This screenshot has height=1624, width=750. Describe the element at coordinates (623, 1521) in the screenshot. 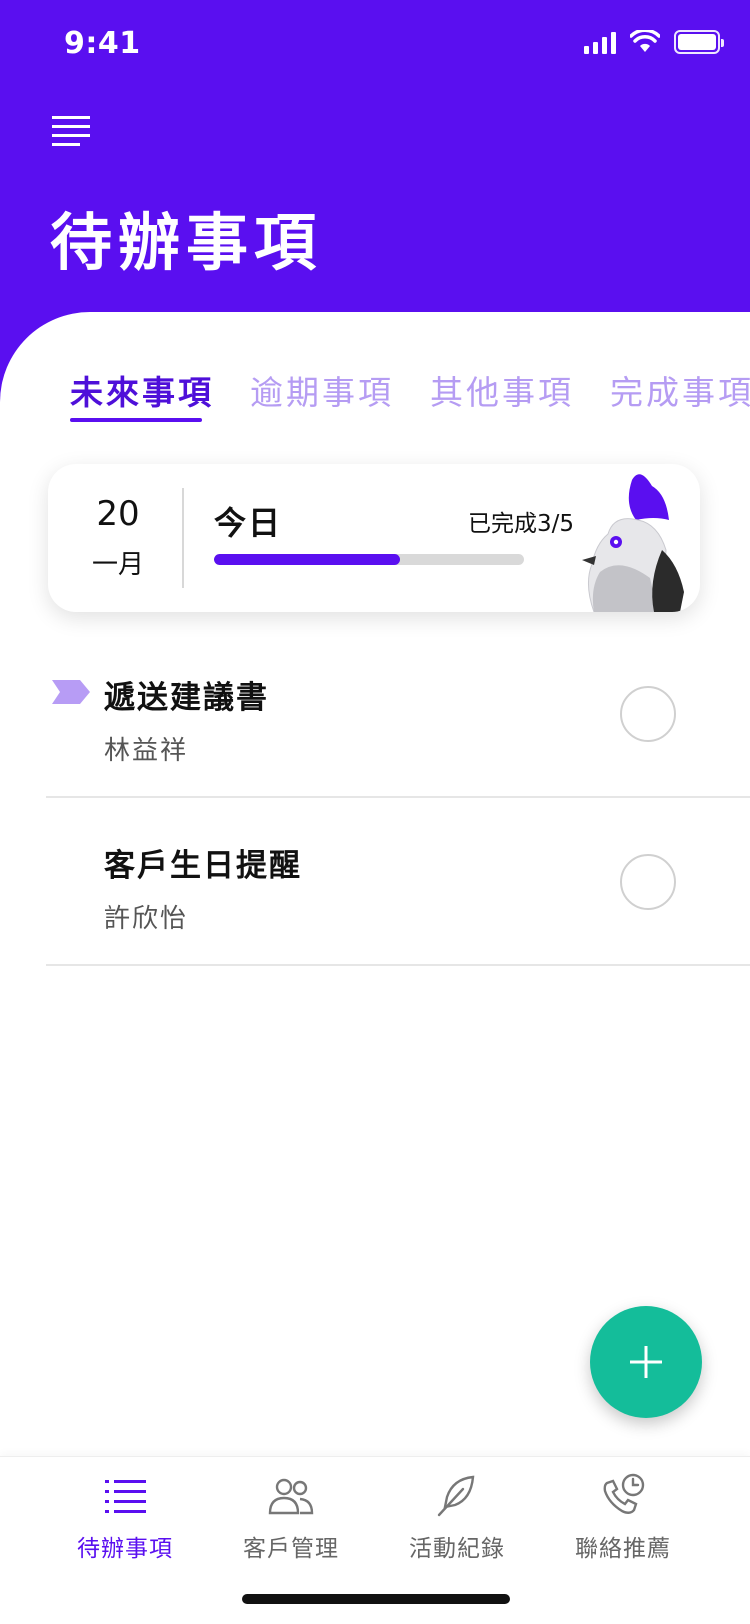

I see `nav-item-referral: 聯絡推薦` at that location.